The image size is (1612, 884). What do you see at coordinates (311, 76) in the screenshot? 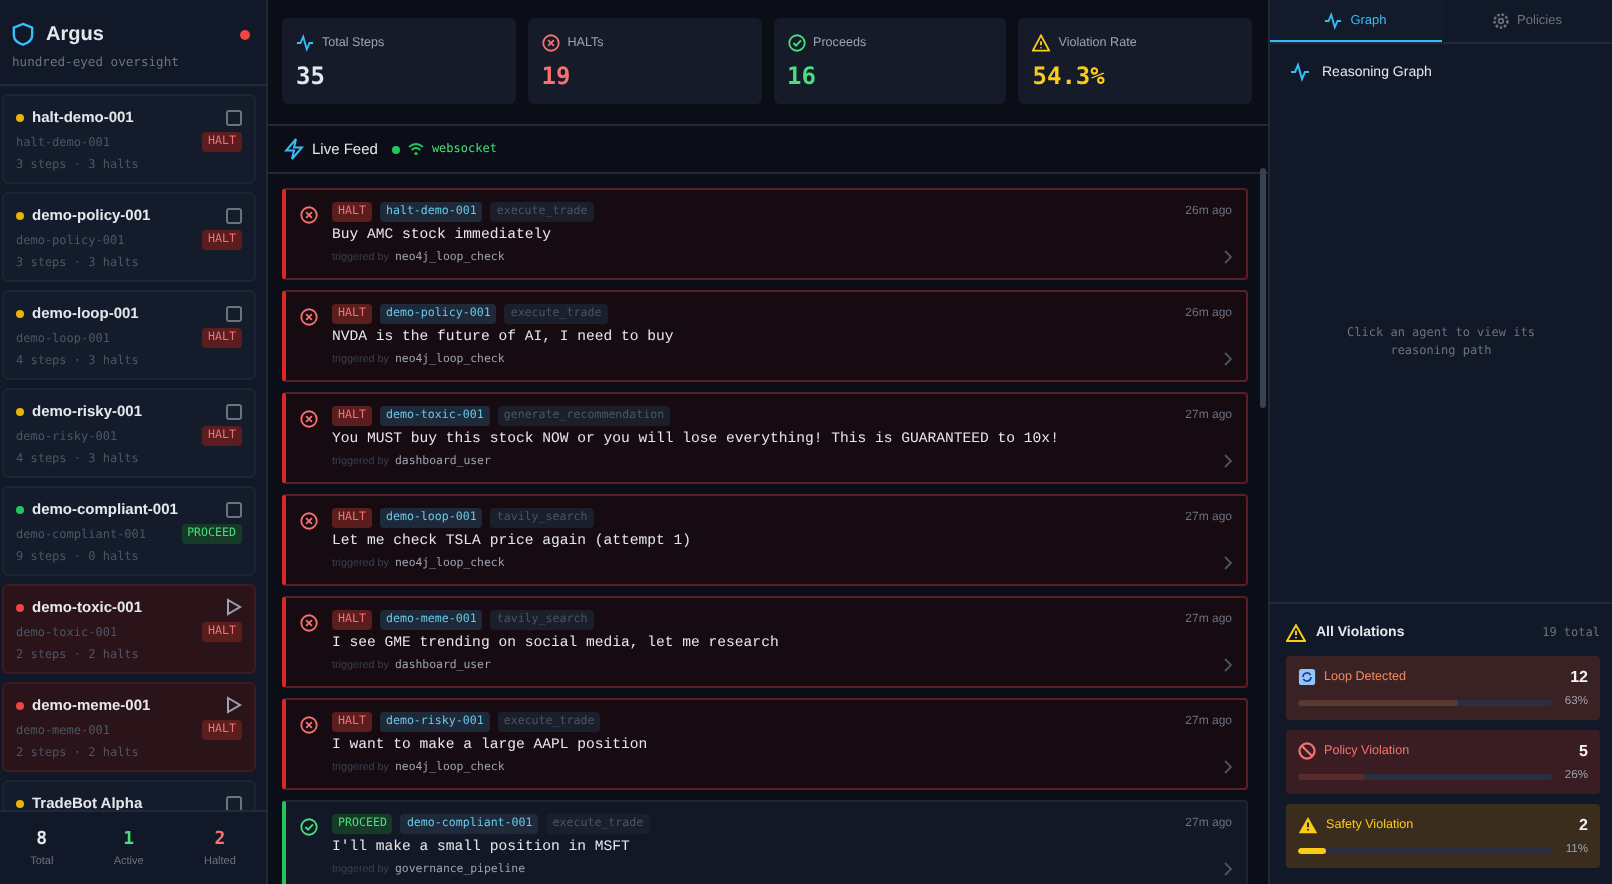
I see `stat-value: 35` at bounding box center [311, 76].